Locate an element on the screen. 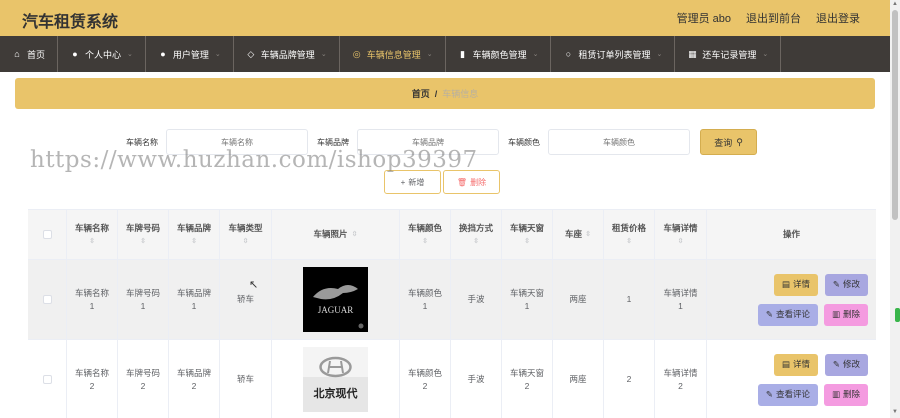 This screenshot has height=418, width=900. header-select-all is located at coordinates (47, 234).